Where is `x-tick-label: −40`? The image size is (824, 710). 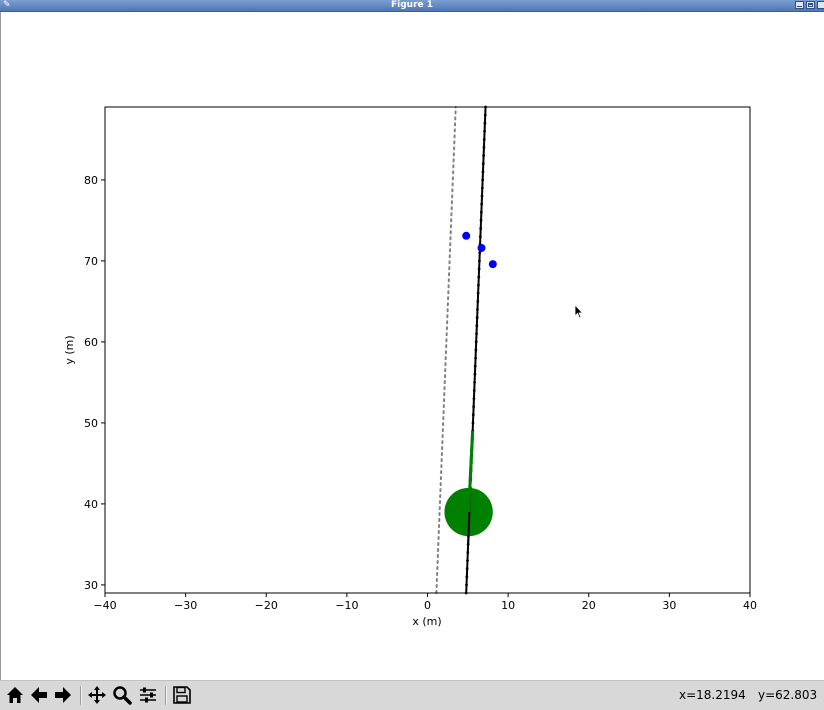 x-tick-label: −40 is located at coordinates (104, 605).